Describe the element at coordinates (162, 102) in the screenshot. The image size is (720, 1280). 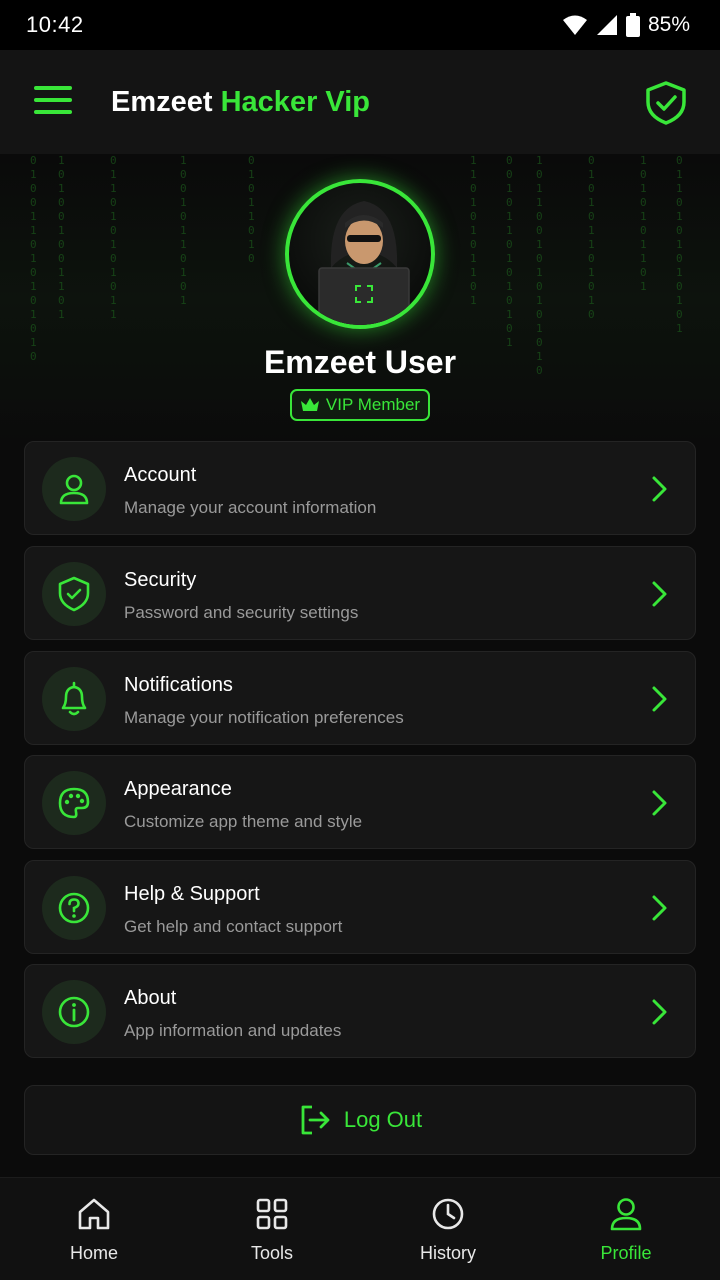
I see `app-title-main: Emzeet` at that location.